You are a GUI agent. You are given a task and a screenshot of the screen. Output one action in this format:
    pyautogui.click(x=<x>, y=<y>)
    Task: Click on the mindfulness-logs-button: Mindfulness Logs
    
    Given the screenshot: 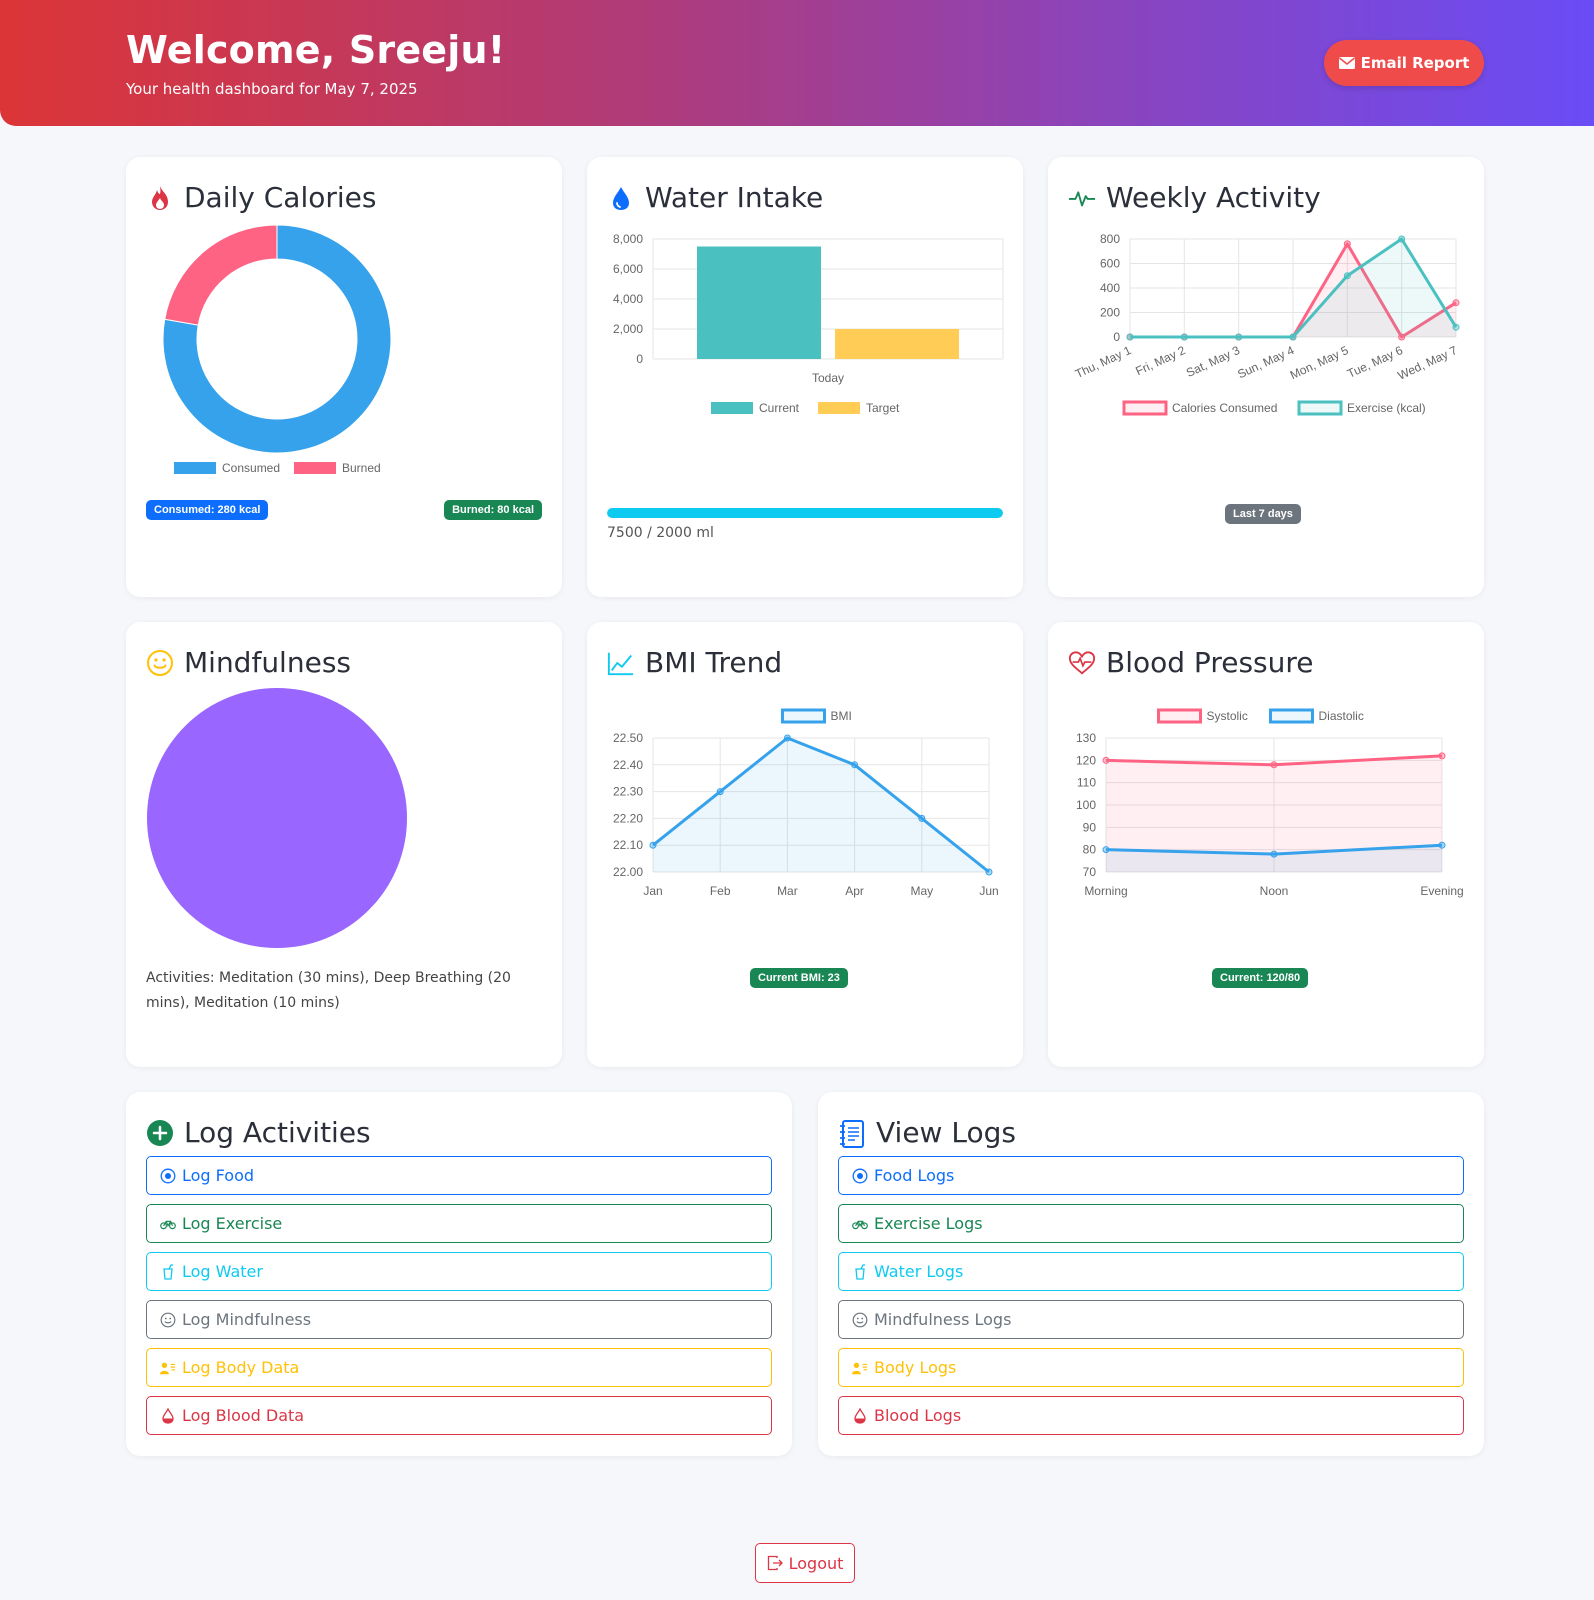 What is the action you would take?
    pyautogui.click(x=1151, y=1319)
    